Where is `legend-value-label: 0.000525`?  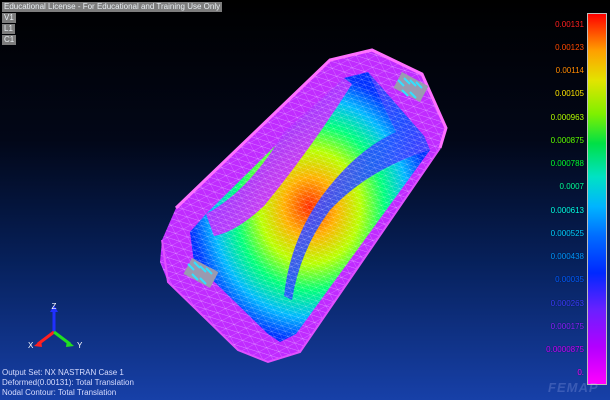
legend-value-label: 0.000525 is located at coordinates (567, 233).